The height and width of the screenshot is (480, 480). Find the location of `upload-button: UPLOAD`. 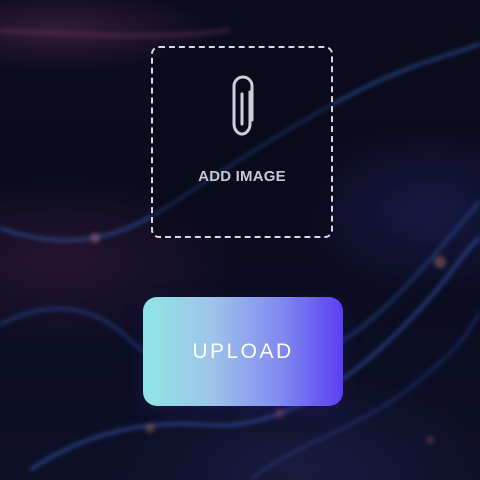

upload-button: UPLOAD is located at coordinates (243, 351).